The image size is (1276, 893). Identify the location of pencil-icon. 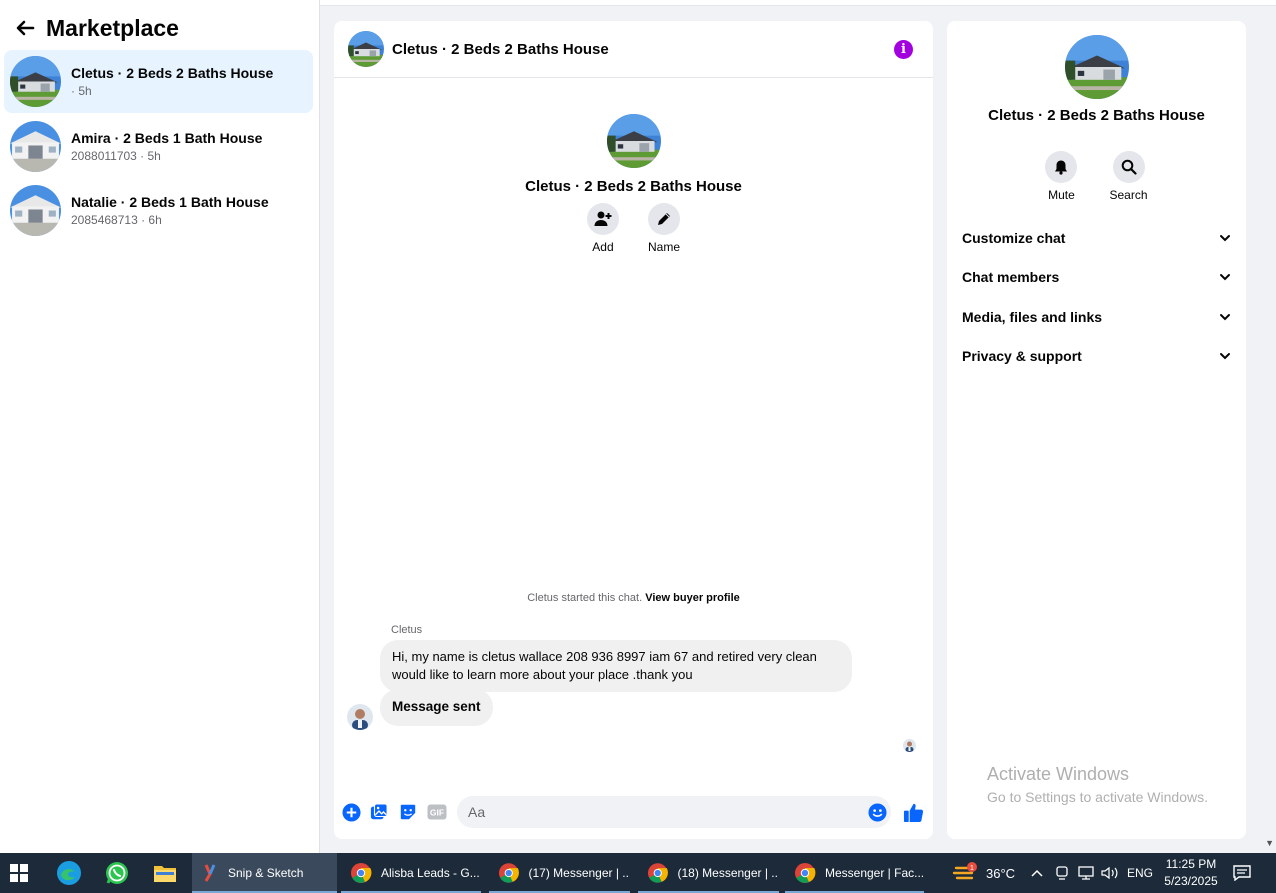
(663, 219).